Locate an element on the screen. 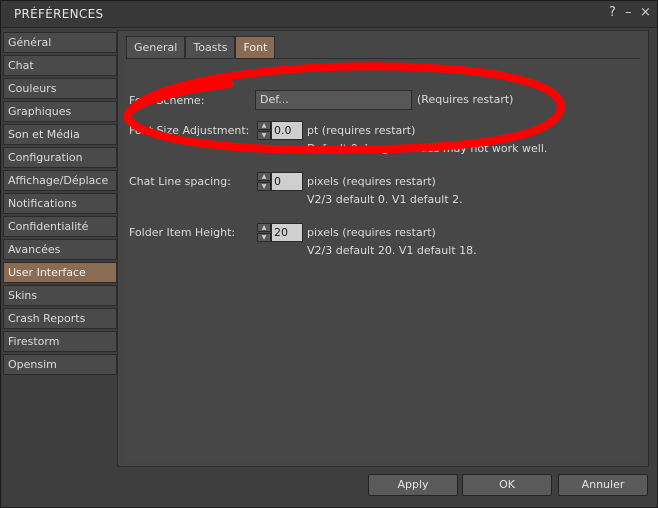 The width and height of the screenshot is (658, 508). ok-button: OK is located at coordinates (507, 485).